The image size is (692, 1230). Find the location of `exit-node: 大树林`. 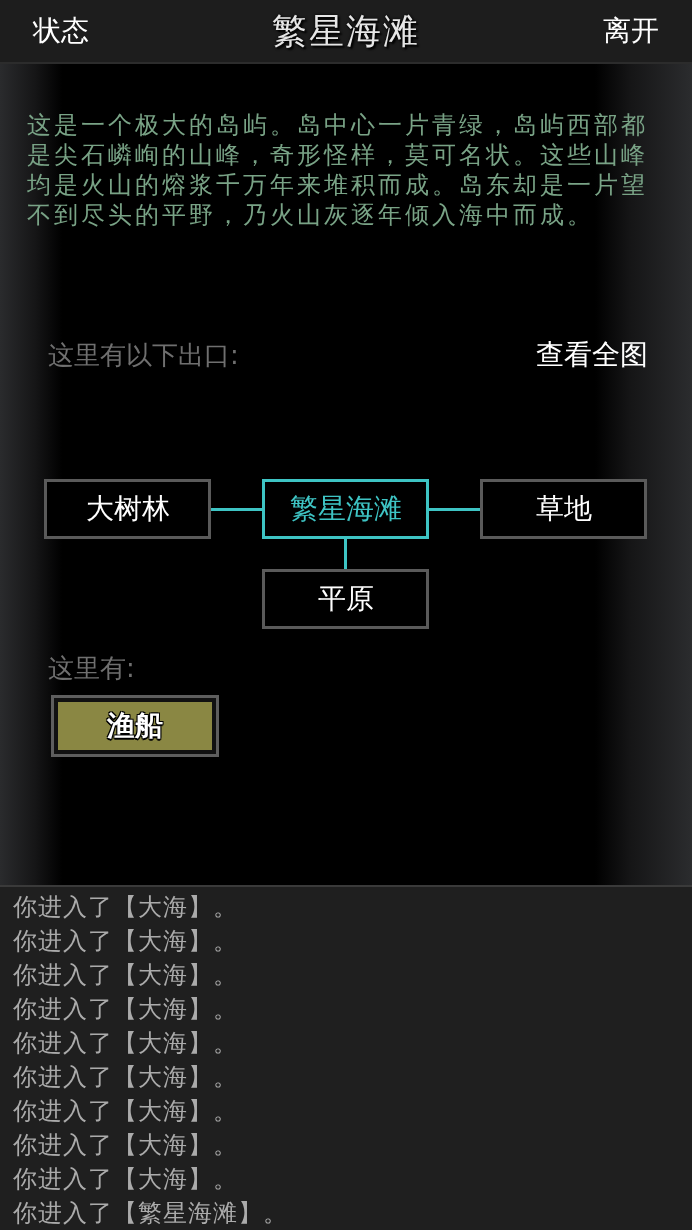

exit-node: 大树林 is located at coordinates (127, 509).